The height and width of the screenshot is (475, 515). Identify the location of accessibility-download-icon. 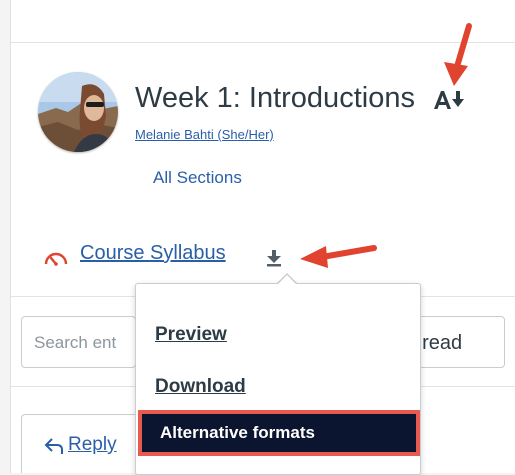
(450, 100).